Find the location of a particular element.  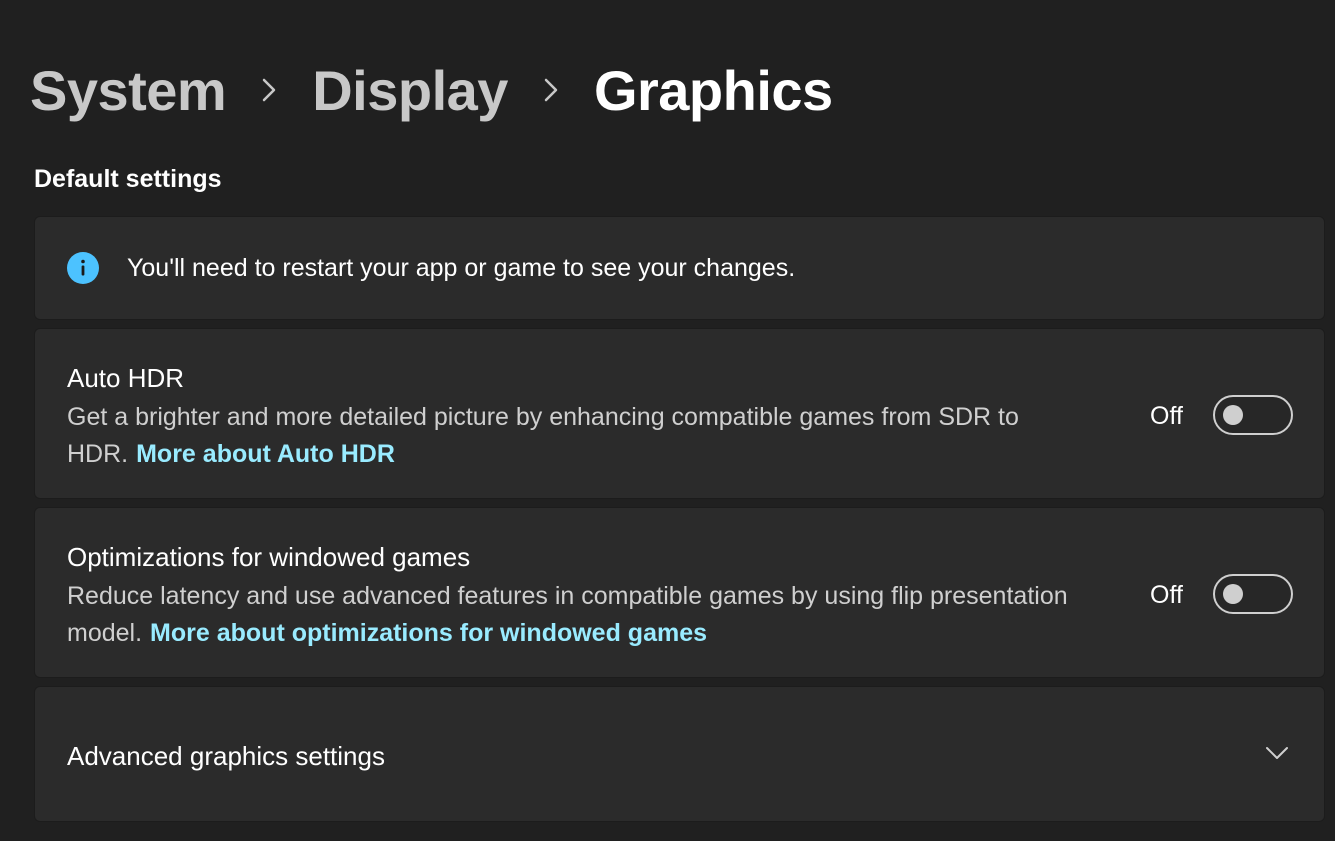

chevron-down-icon is located at coordinates (1277, 753).